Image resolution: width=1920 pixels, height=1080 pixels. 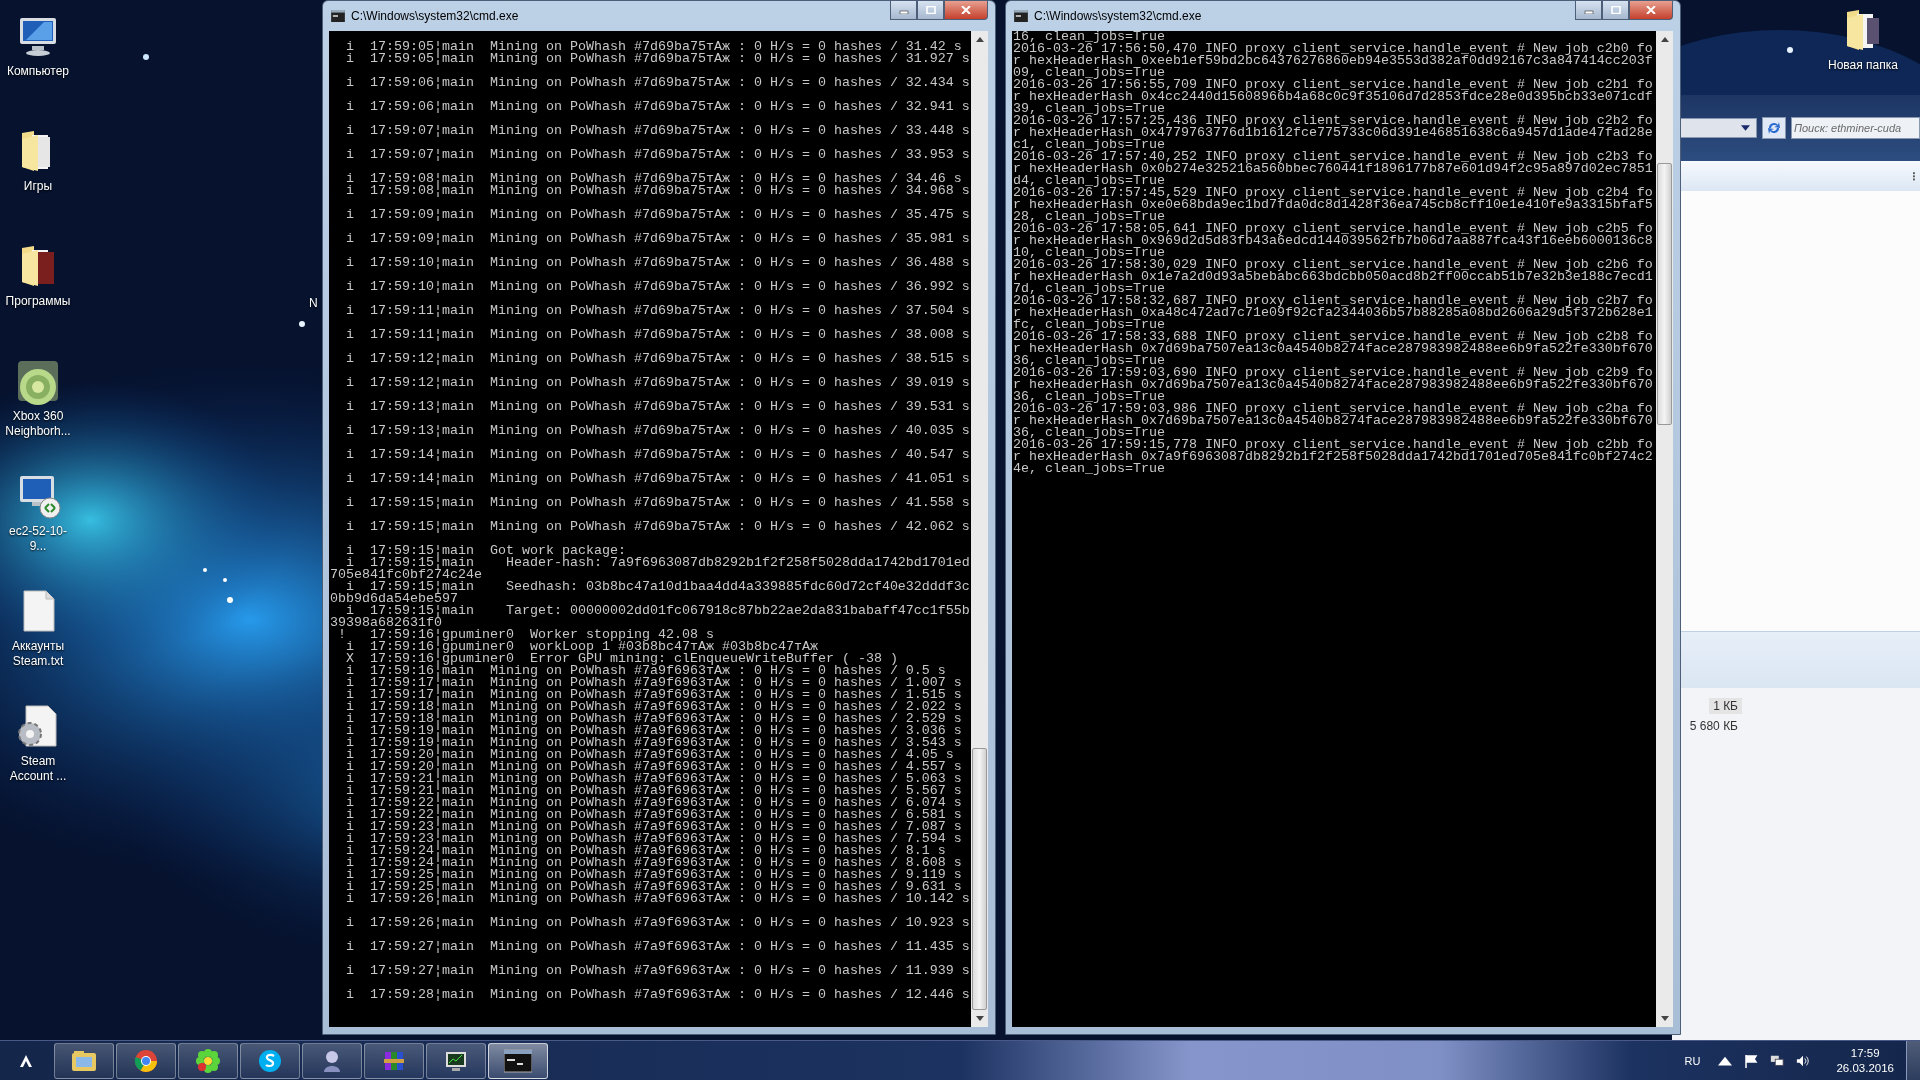 I want to click on icon-label: Аккаунты Steam.txt, so click(x=38, y=654).